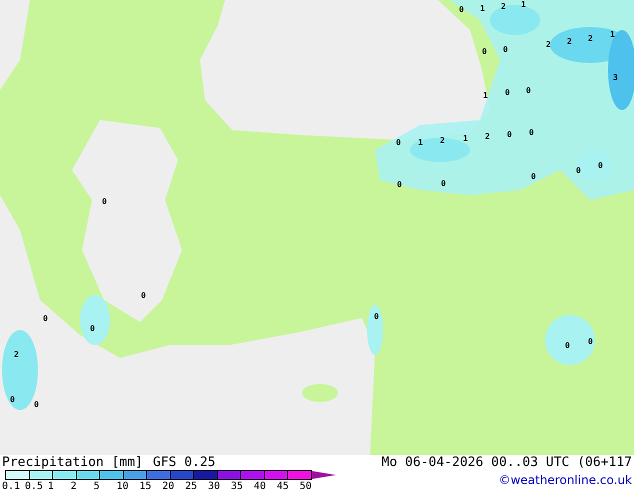 This screenshot has width=634, height=490. What do you see at coordinates (12, 485) in the screenshot?
I see `legend-tick-label: 0.1` at bounding box center [12, 485].